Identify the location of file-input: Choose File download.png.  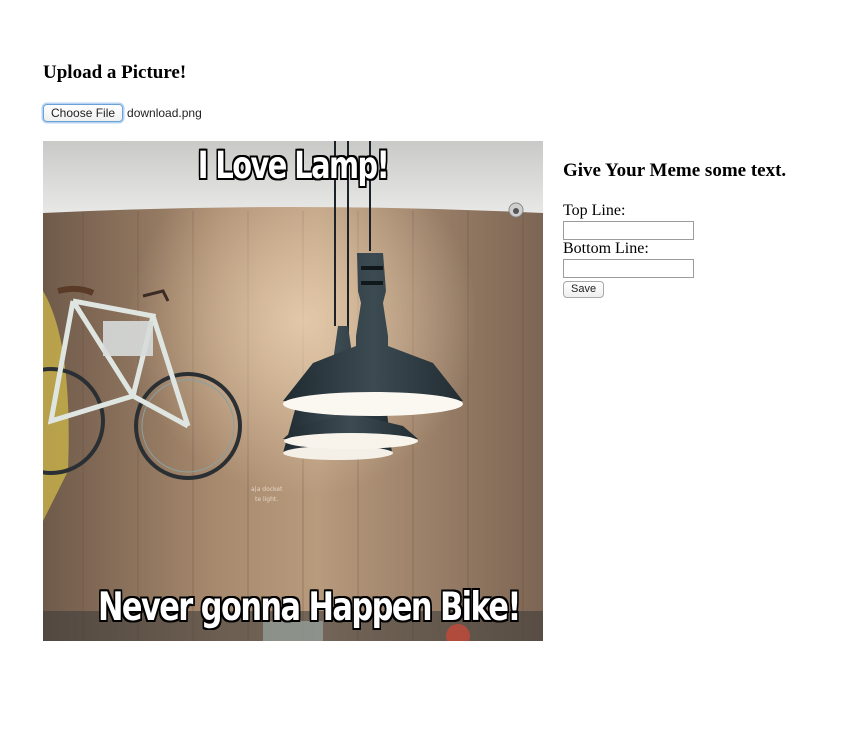
(122, 112).